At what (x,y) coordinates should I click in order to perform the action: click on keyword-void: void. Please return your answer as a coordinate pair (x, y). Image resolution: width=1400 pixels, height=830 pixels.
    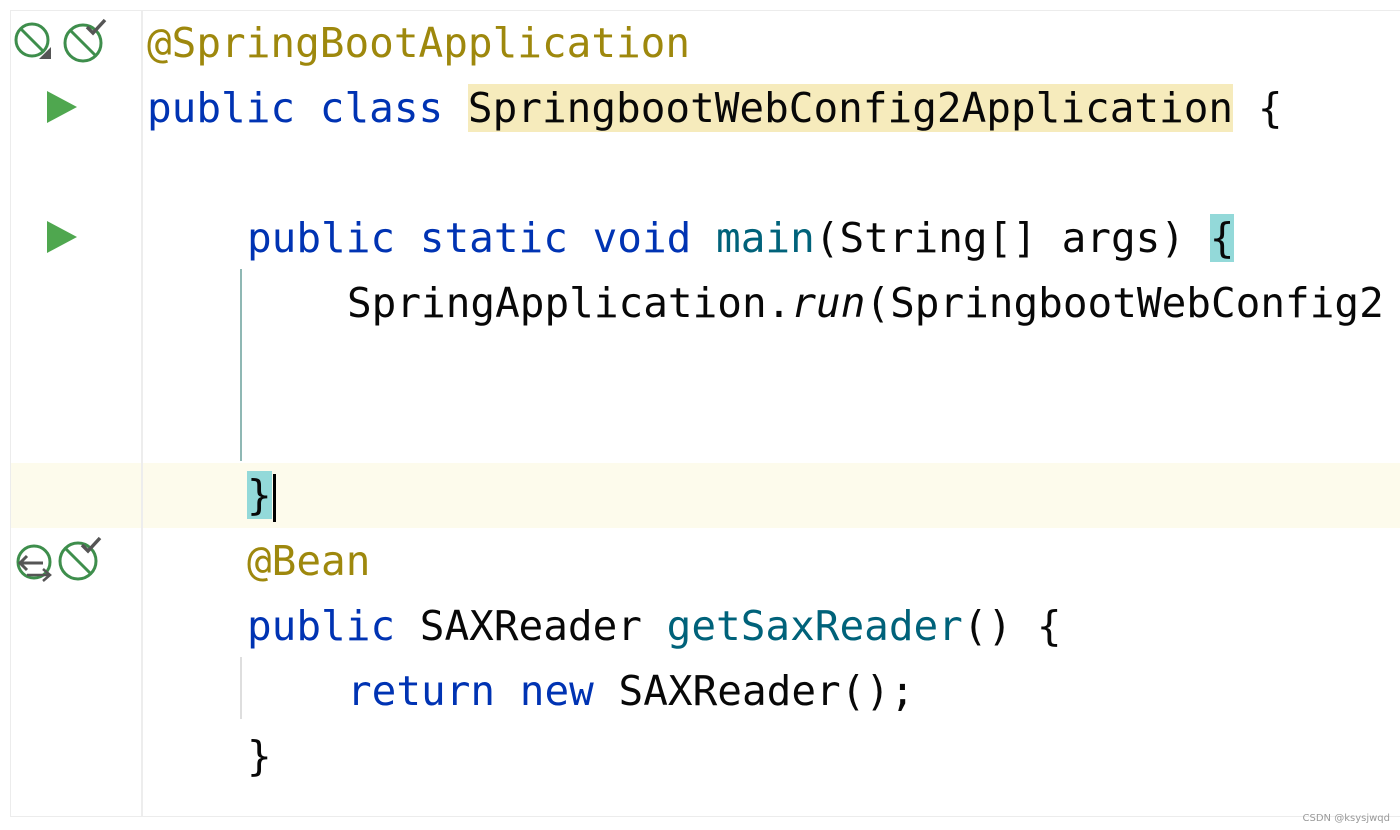
    Looking at the image, I should click on (642, 238).